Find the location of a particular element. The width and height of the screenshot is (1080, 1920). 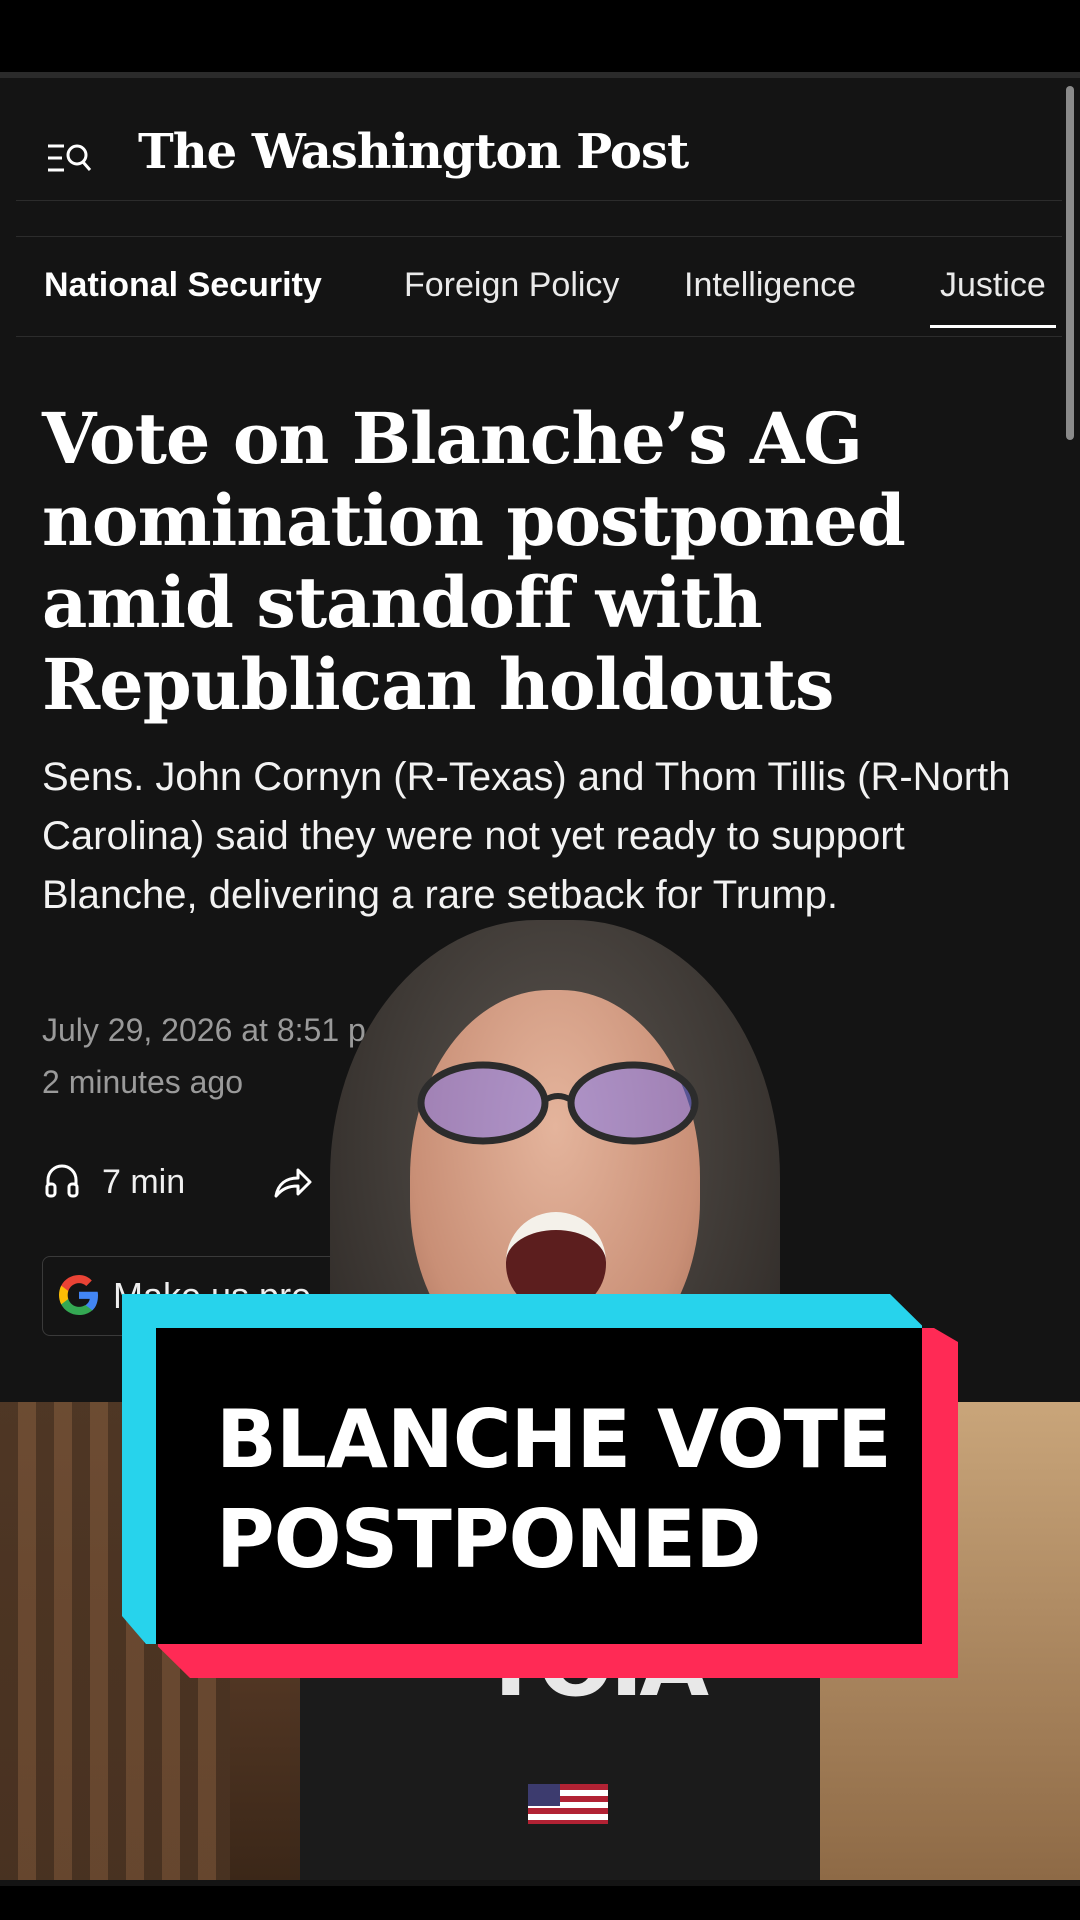

tab-national-security: National Security is located at coordinates (183, 285).